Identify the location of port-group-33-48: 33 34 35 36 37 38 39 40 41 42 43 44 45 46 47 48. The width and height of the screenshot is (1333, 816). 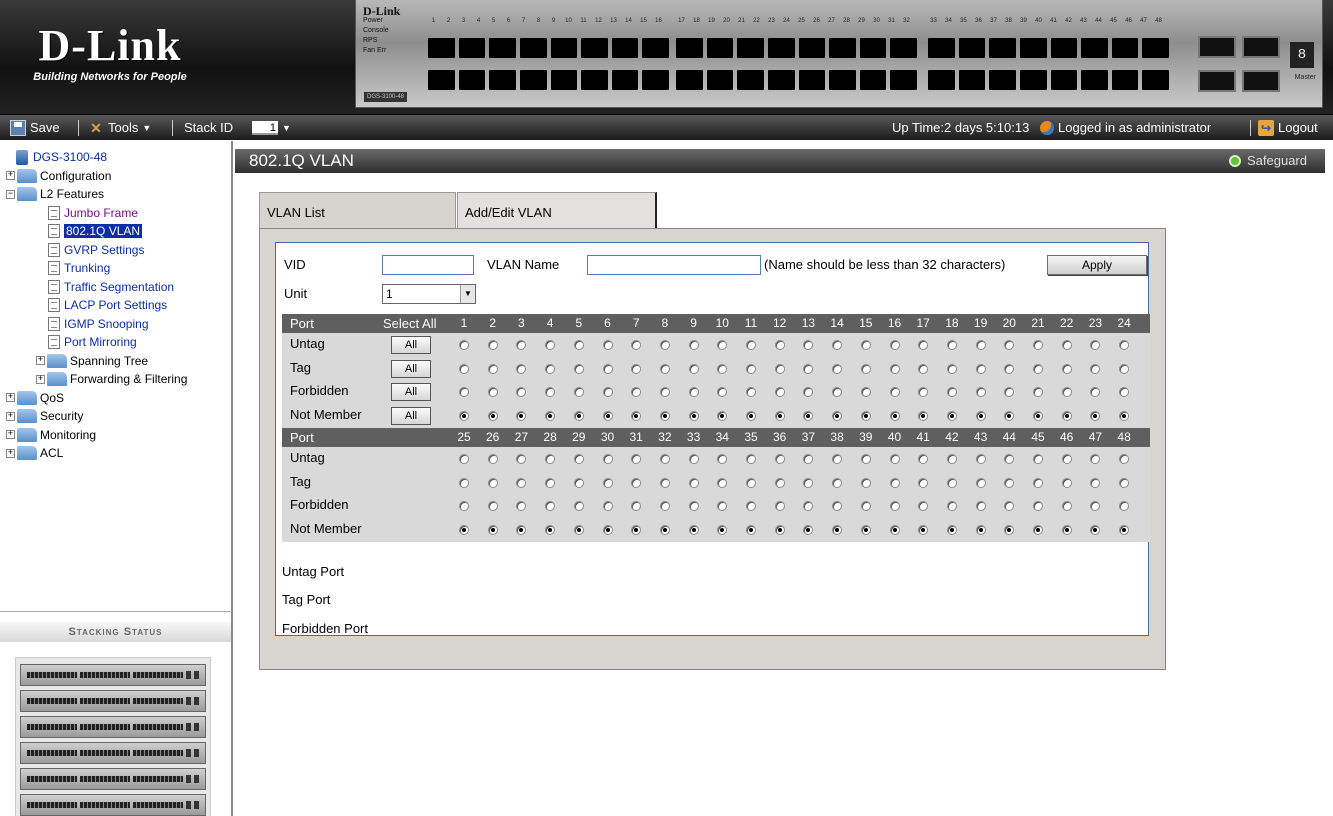
(1048, 52).